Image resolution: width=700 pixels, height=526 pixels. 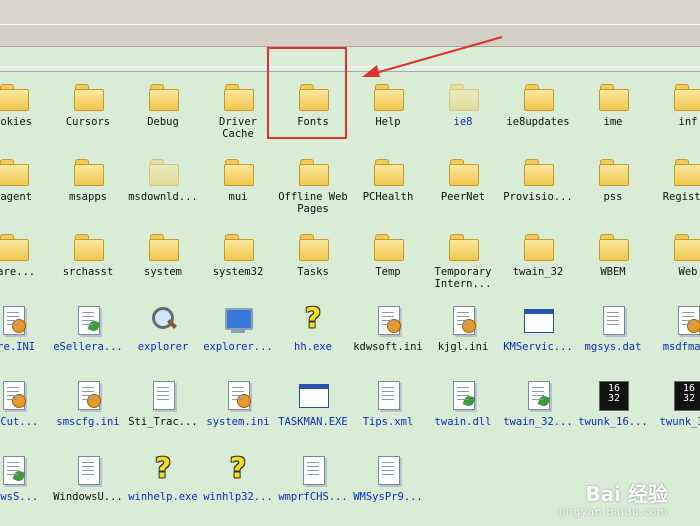 What do you see at coordinates (350, 34) in the screenshot?
I see `address-bar-strip` at bounding box center [350, 34].